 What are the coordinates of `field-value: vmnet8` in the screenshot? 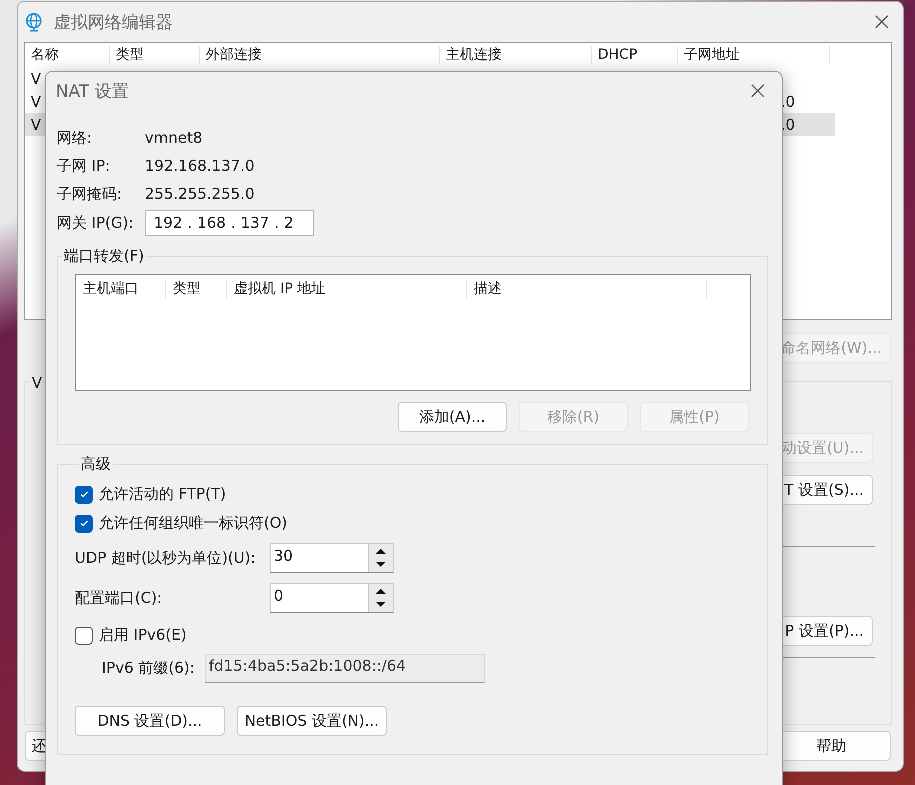 It's located at (174, 138).